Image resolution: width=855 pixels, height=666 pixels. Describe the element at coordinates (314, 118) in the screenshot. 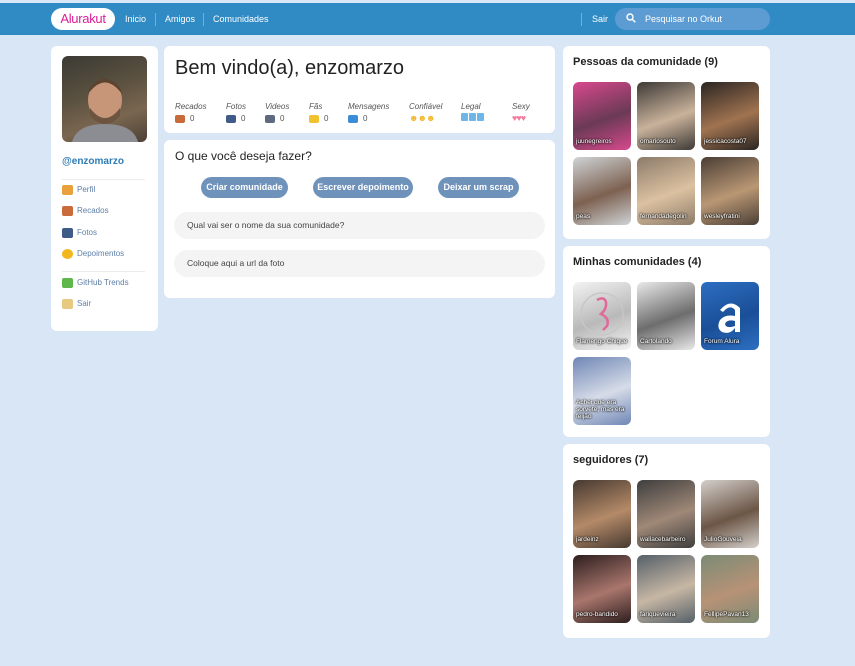

I see `star-icon` at that location.